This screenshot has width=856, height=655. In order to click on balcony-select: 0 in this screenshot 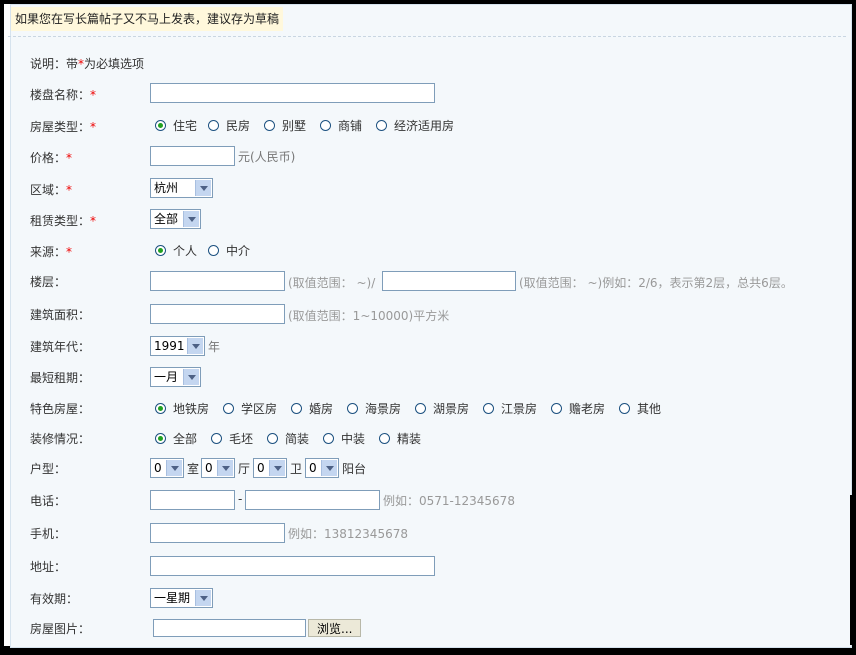, I will do `click(322, 468)`.